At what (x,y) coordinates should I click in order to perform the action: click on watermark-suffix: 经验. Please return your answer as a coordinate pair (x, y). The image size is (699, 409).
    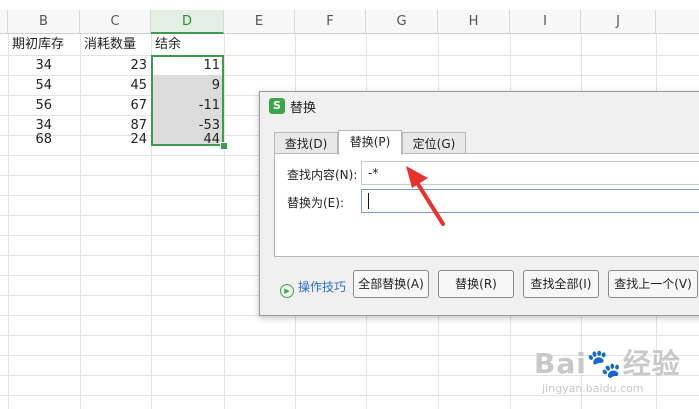
    Looking at the image, I should click on (651, 363).